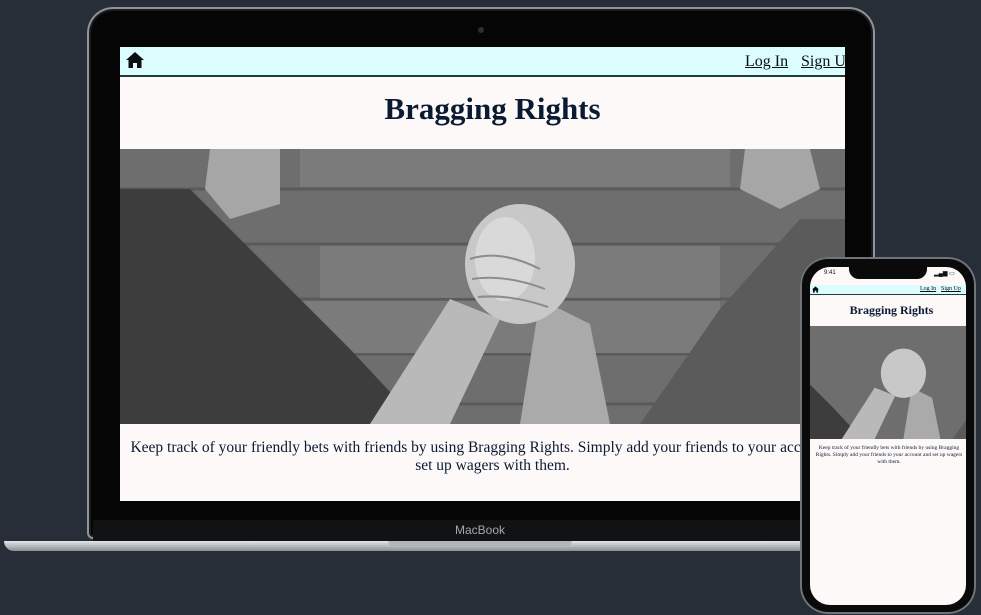  What do you see at coordinates (766, 62) in the screenshot?
I see `login-link: Log In` at bounding box center [766, 62].